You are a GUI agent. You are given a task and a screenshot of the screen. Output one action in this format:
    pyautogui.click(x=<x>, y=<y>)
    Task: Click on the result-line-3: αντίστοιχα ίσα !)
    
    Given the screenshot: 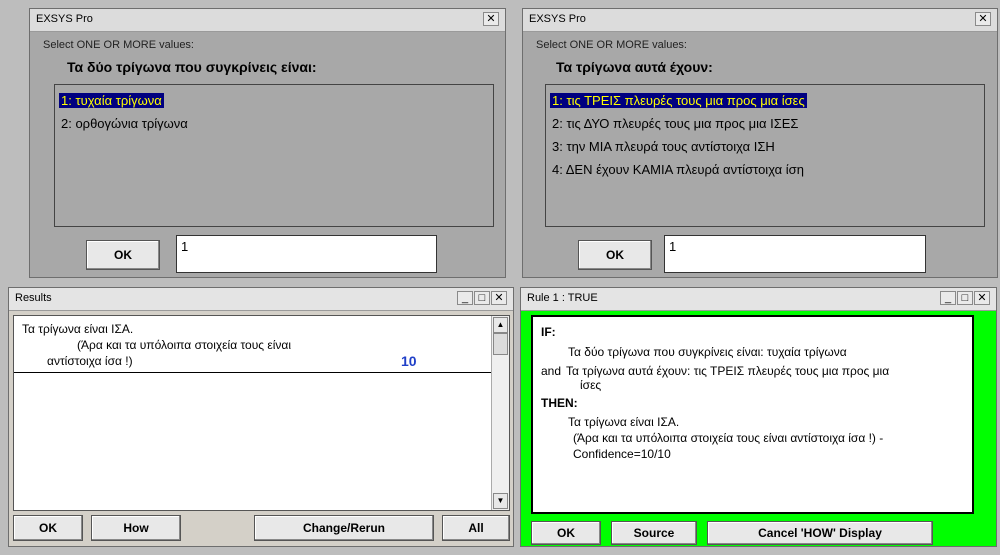 What is the action you would take?
    pyautogui.click(x=90, y=361)
    